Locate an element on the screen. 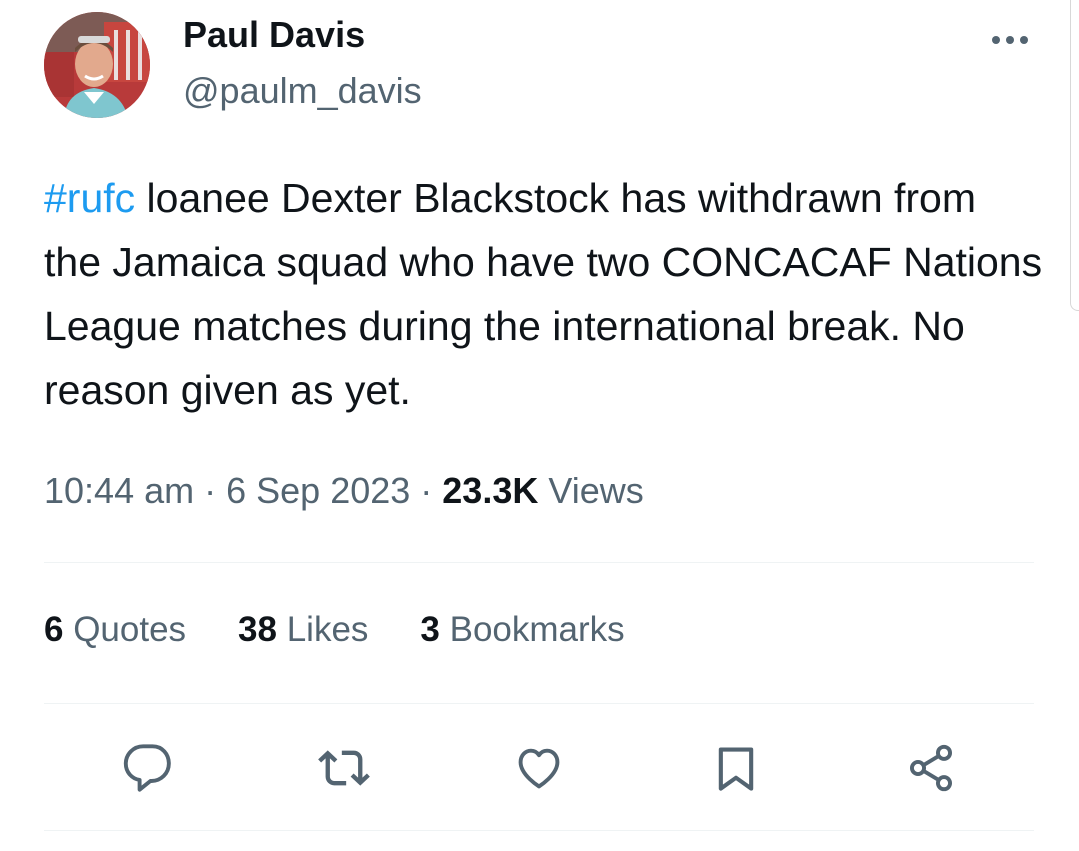  action-bar is located at coordinates (539, 768).